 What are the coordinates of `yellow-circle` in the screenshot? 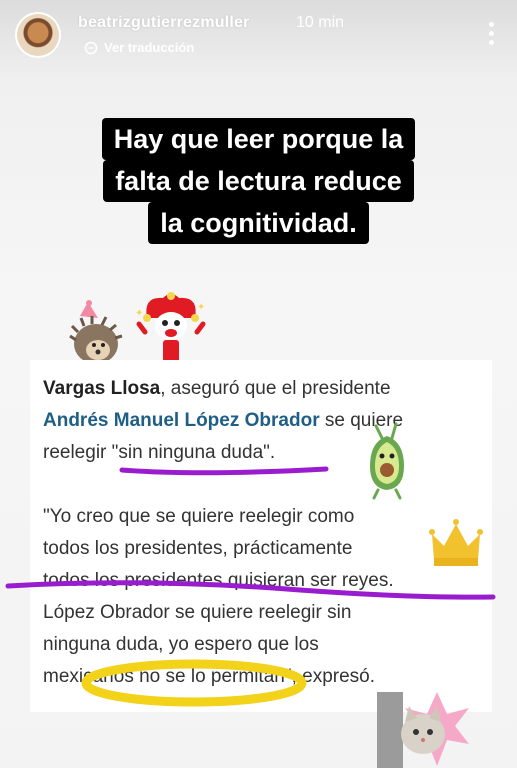 It's located at (194, 683).